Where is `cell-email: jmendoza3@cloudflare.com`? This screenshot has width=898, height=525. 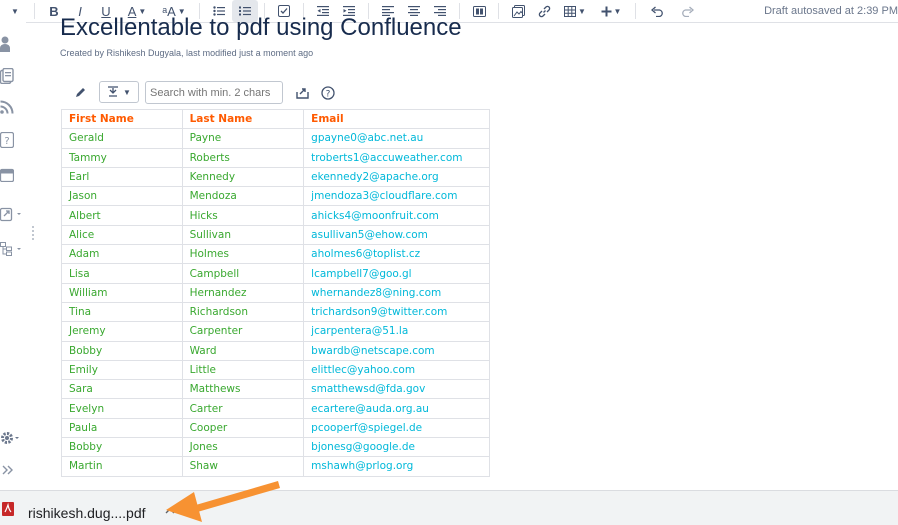
cell-email: jmendoza3@cloudflare.com is located at coordinates (396, 196).